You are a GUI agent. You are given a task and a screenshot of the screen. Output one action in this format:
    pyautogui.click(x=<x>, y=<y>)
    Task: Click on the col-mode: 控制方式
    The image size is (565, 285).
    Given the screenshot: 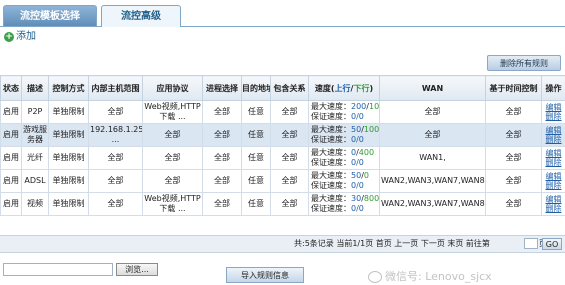 What is the action you would take?
    pyautogui.click(x=68, y=88)
    